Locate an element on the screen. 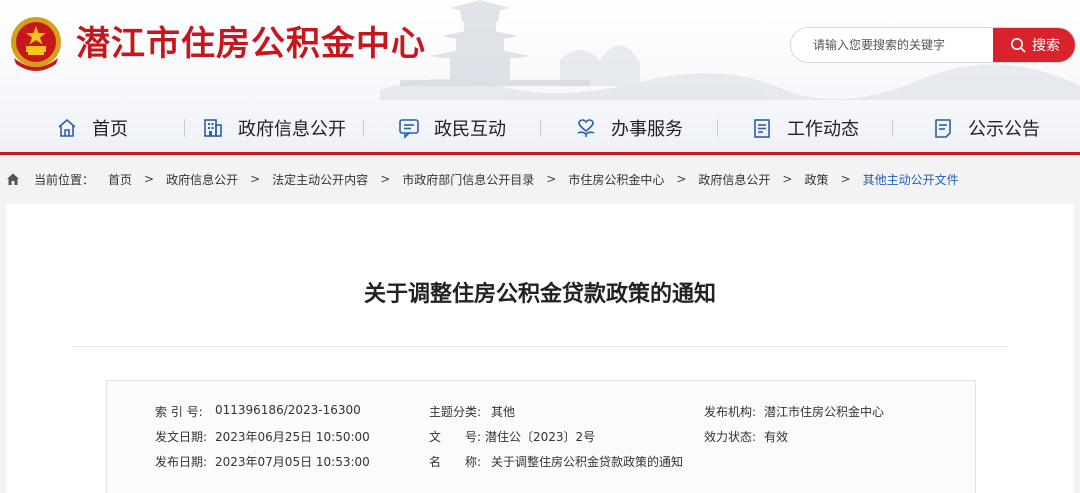  meta-label: 发布机构: is located at coordinates (730, 412).